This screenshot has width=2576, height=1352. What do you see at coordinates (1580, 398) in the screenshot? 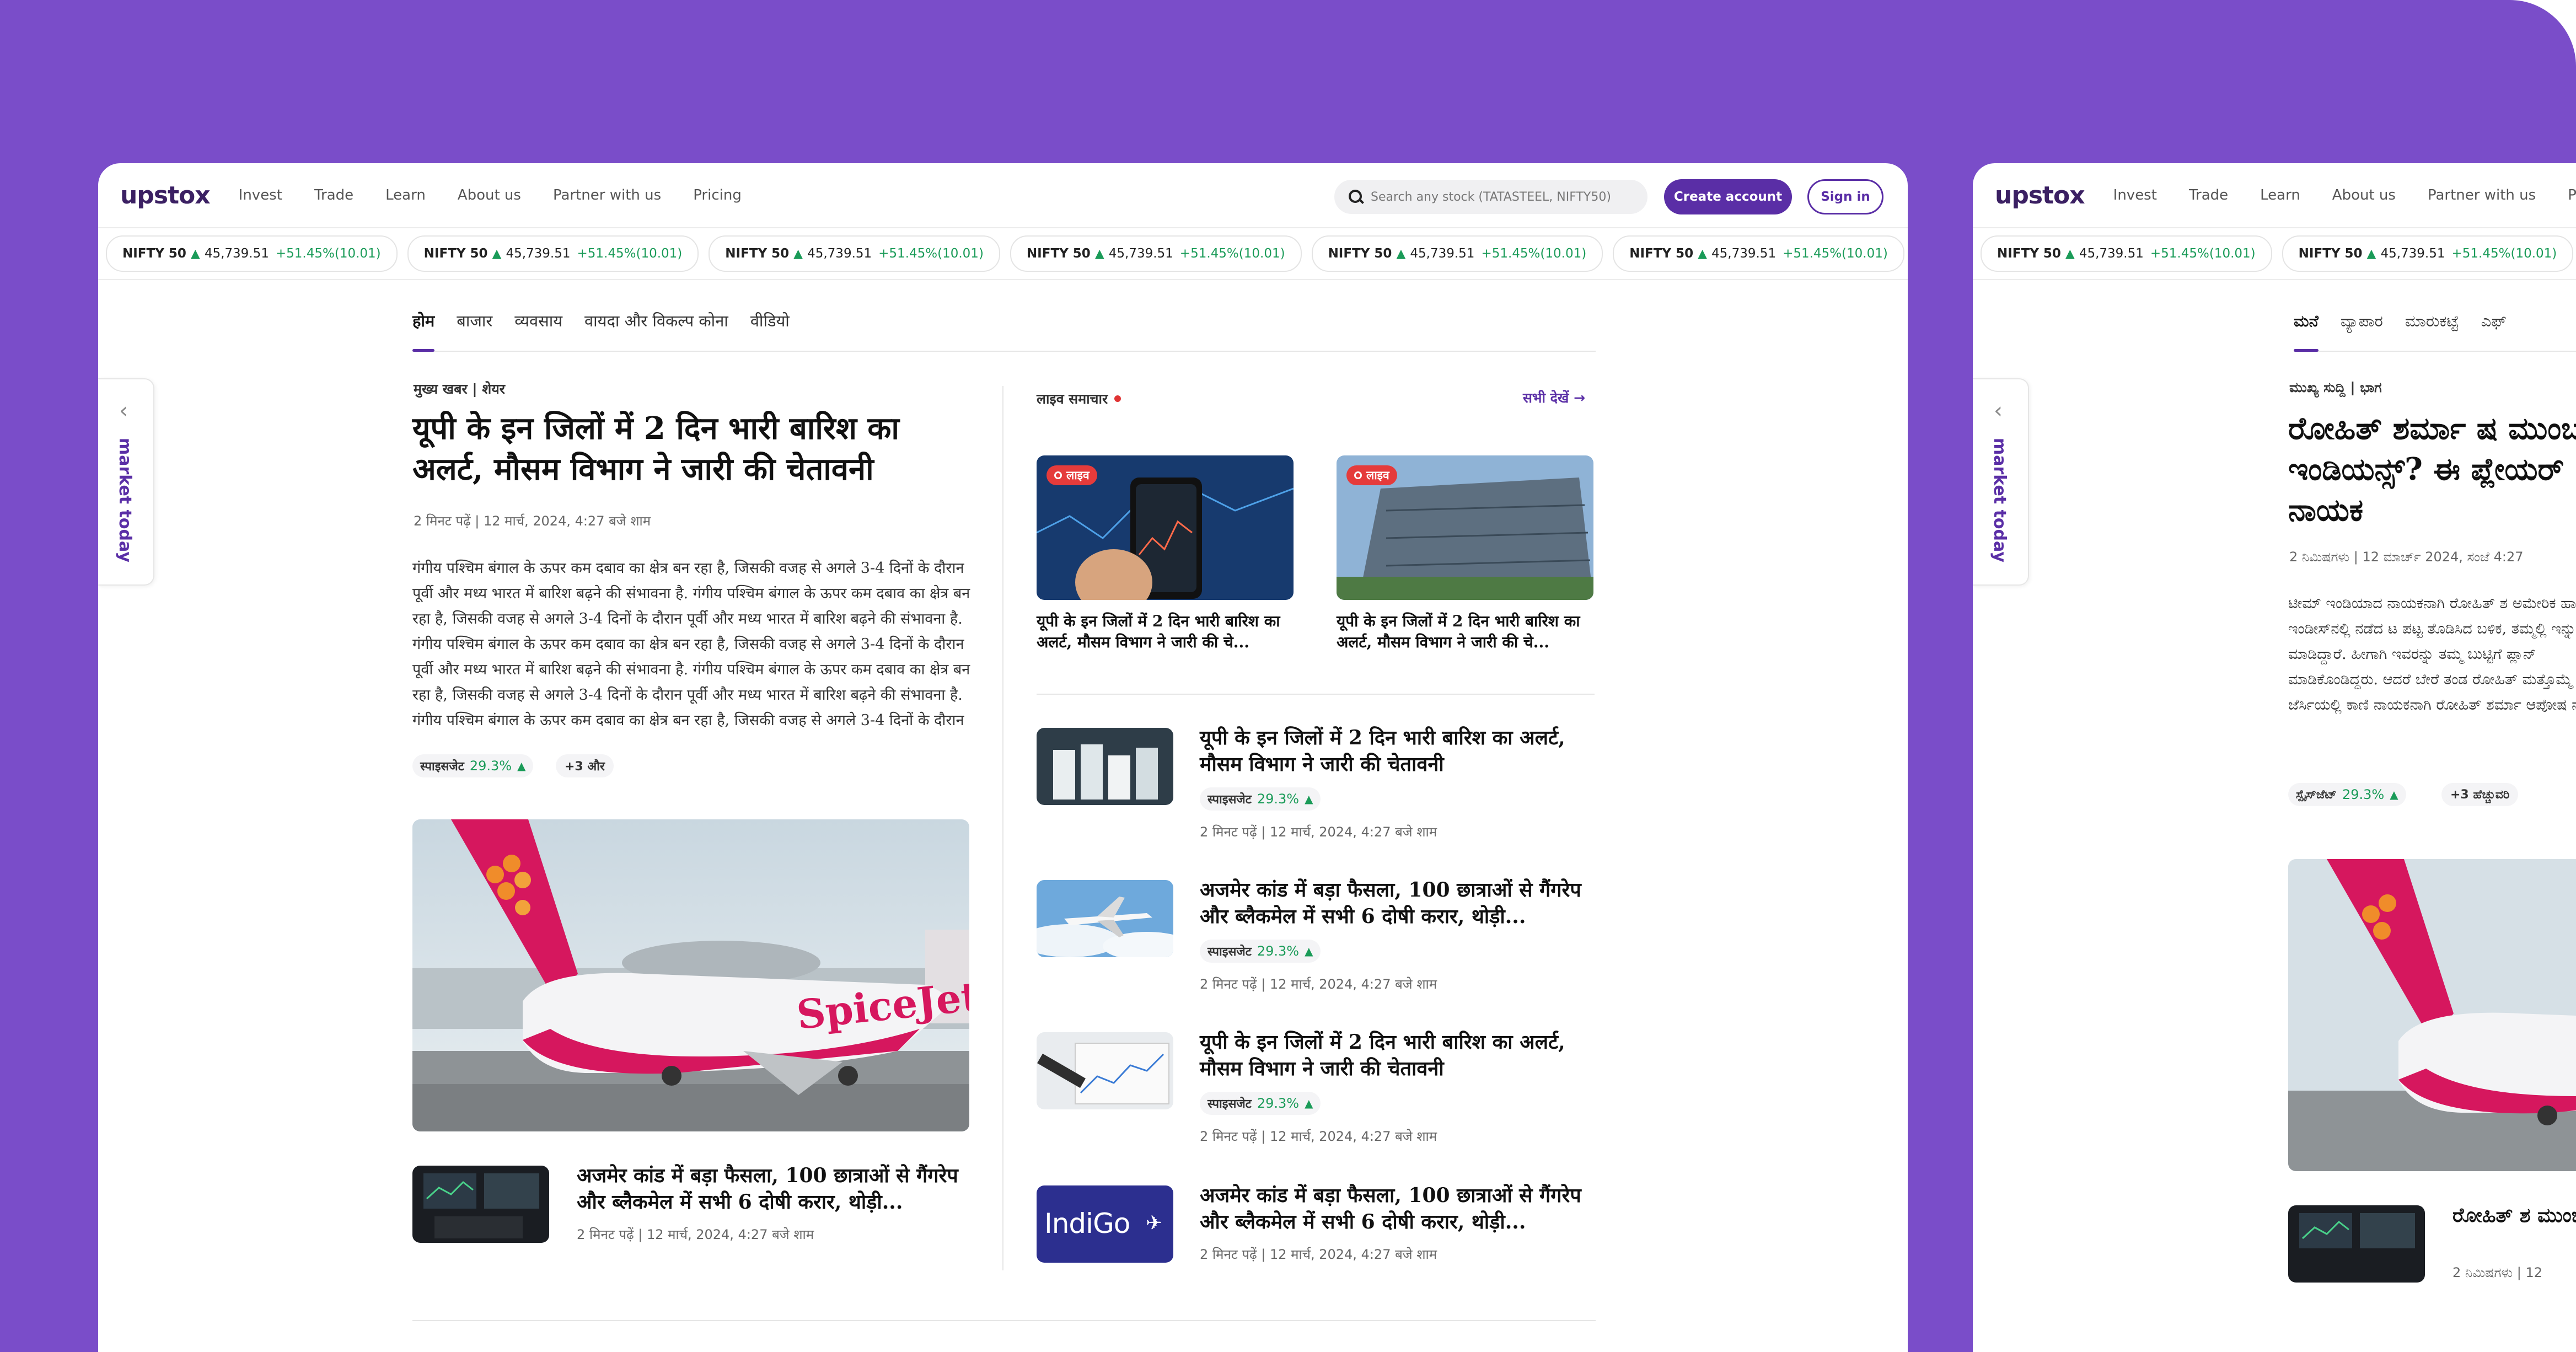
I see `arrow-right-icon: →` at bounding box center [1580, 398].